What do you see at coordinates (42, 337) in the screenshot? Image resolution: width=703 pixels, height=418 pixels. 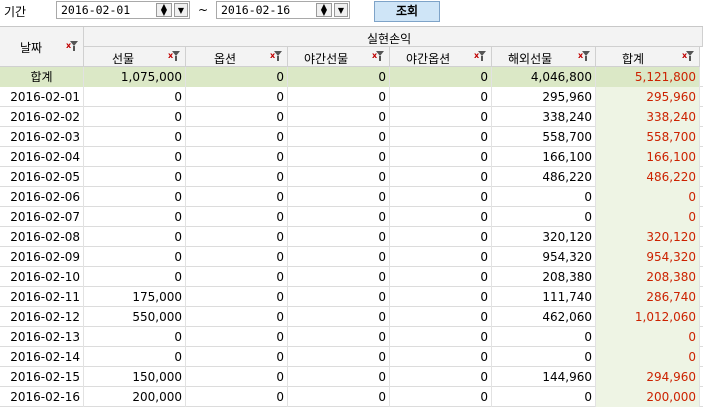 I see `cell-date: 2016-02-13` at bounding box center [42, 337].